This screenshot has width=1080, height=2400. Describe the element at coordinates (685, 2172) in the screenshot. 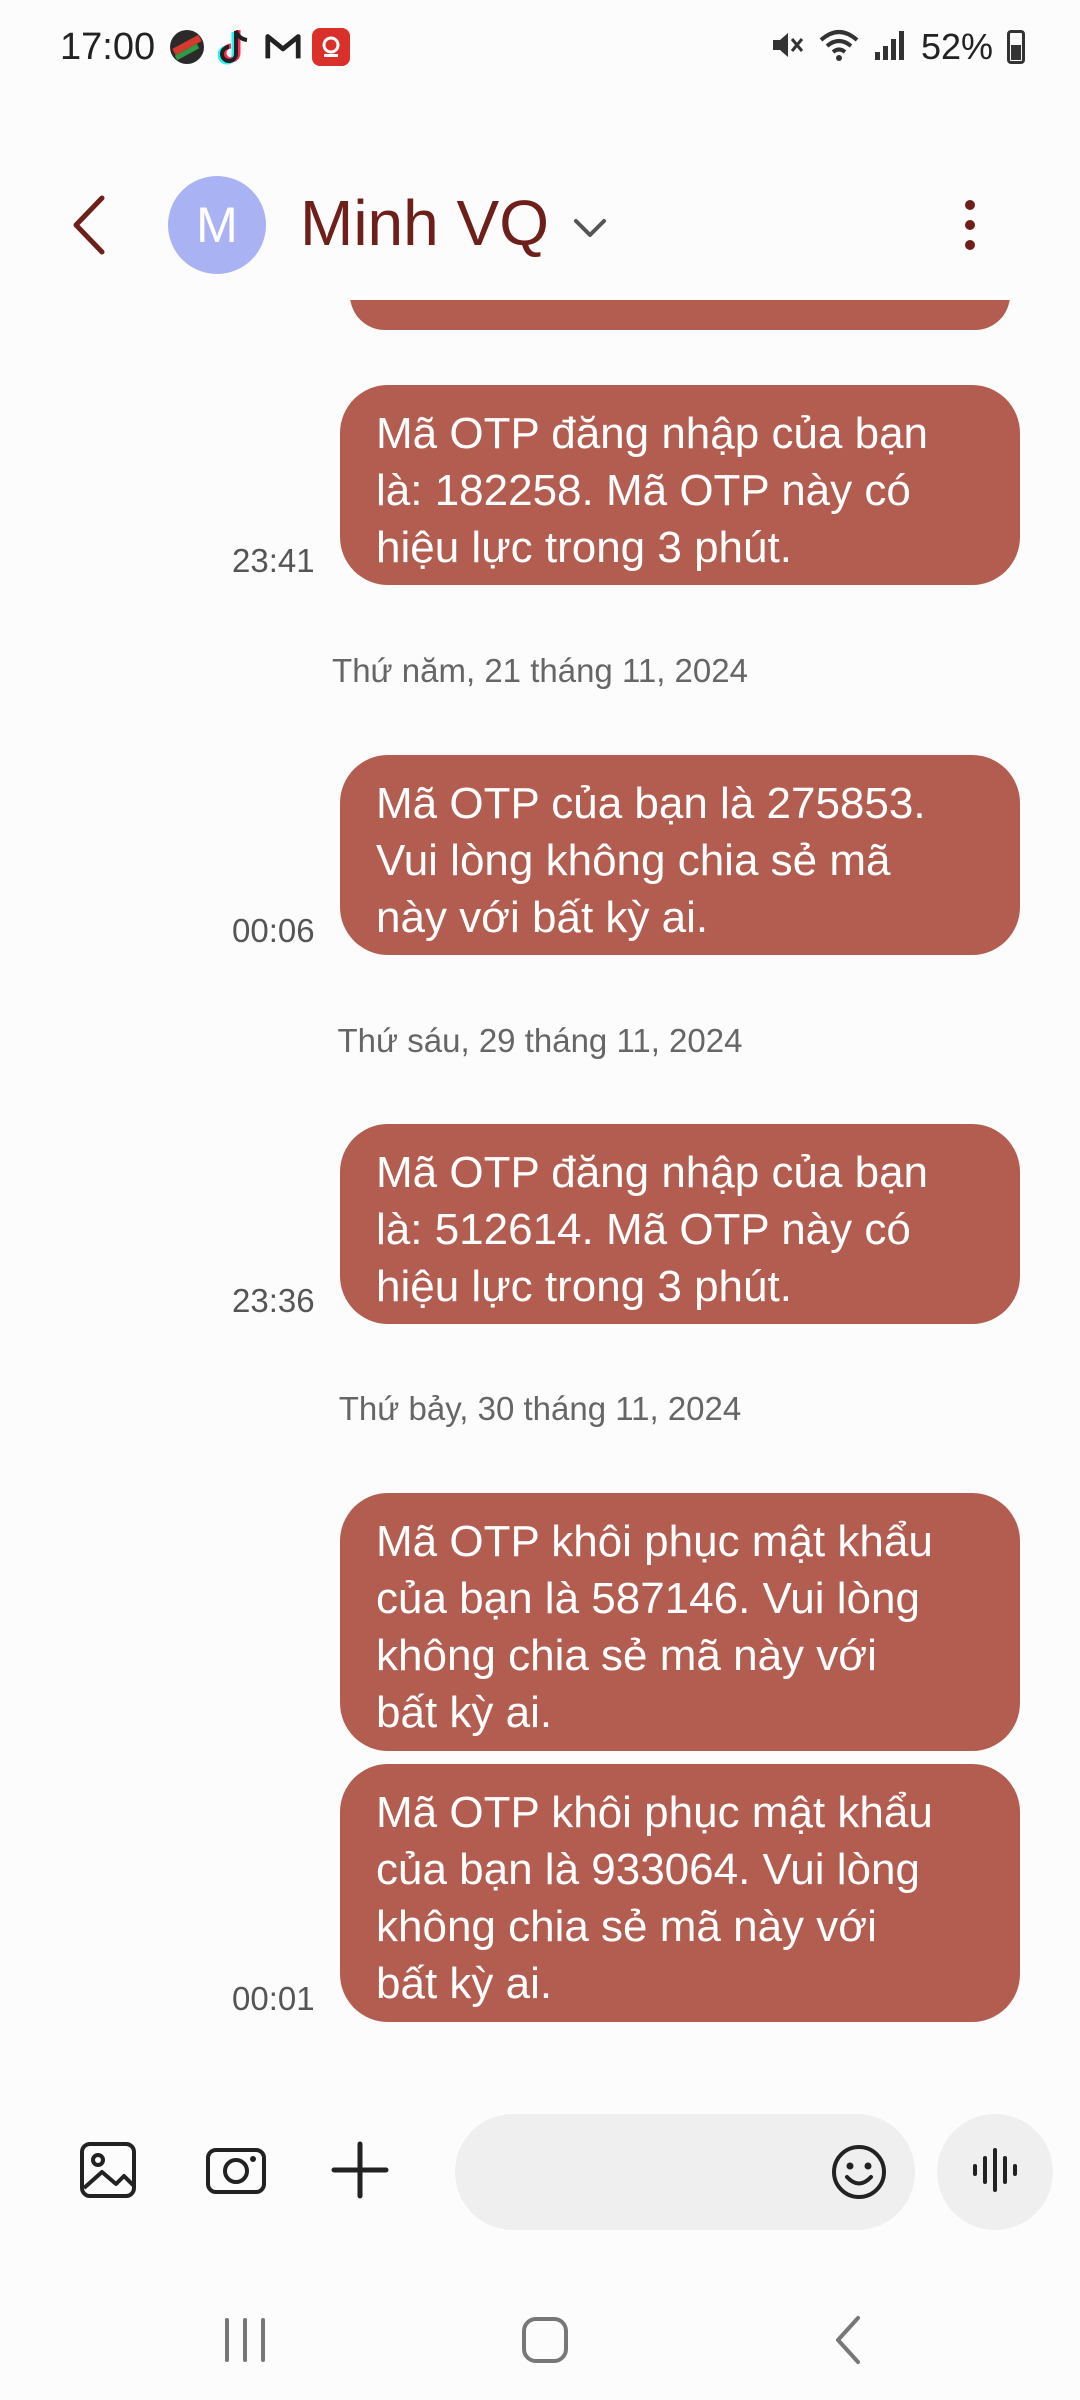

I see `message-input` at that location.